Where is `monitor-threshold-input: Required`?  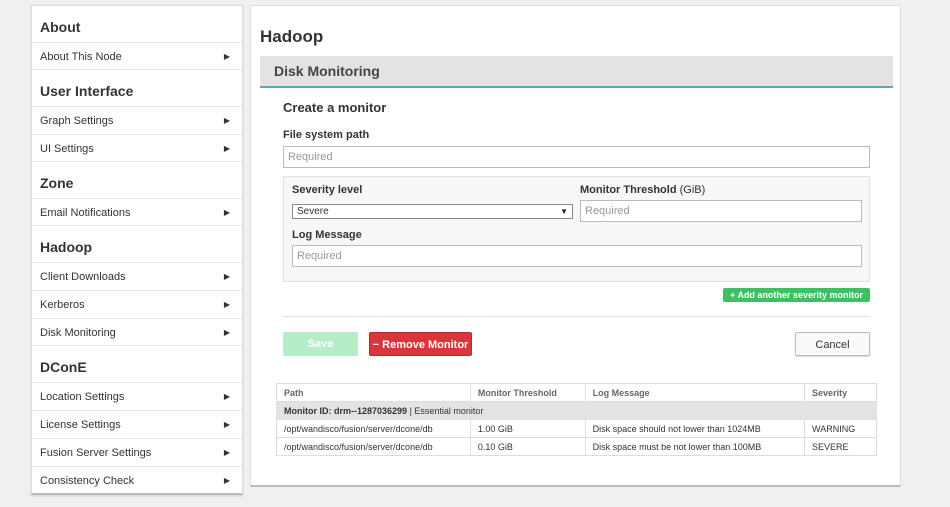 monitor-threshold-input: Required is located at coordinates (721, 211).